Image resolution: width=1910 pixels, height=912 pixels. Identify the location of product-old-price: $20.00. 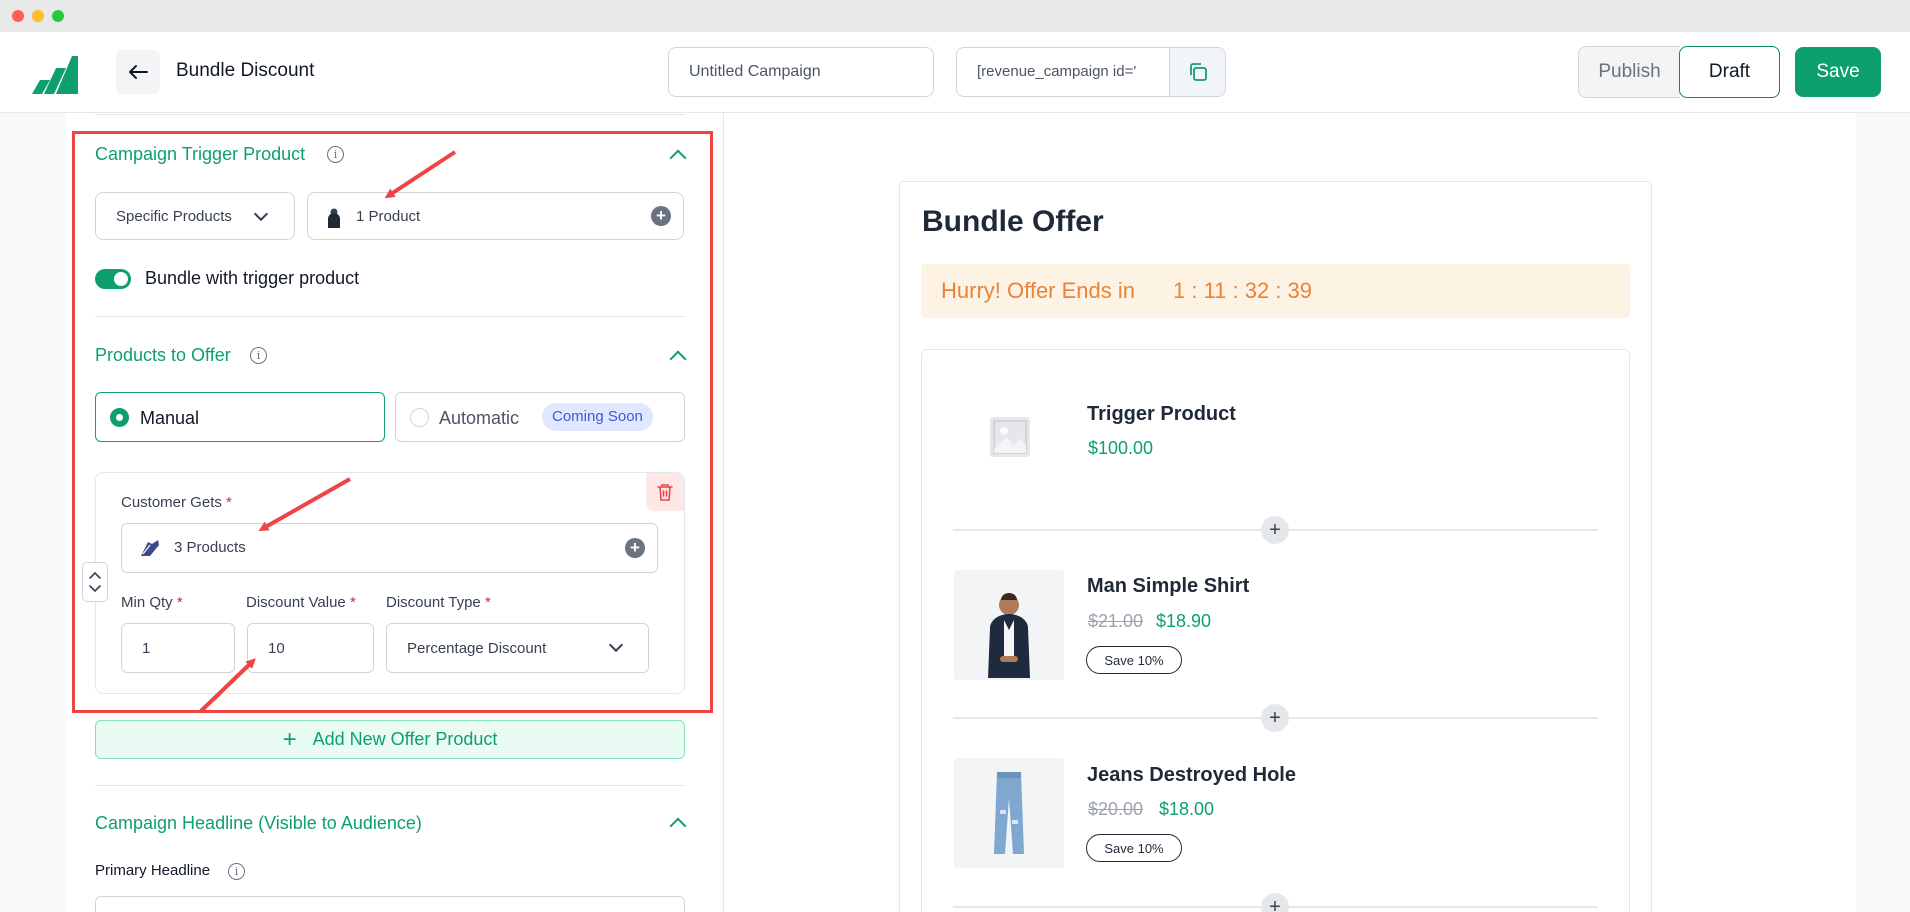
(1116, 809).